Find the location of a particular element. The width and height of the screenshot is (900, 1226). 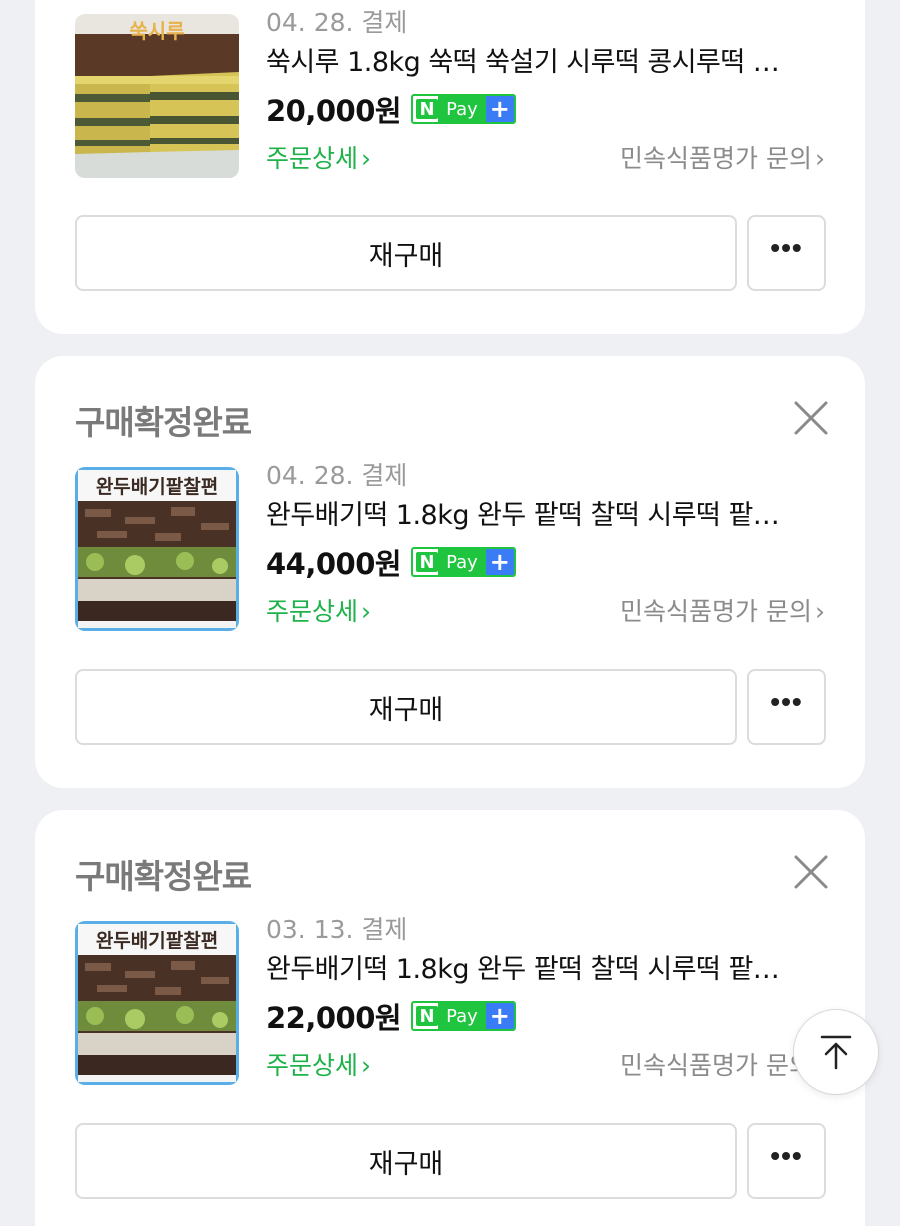

order-date: 03. 13. 결제 is located at coordinates (337, 929).